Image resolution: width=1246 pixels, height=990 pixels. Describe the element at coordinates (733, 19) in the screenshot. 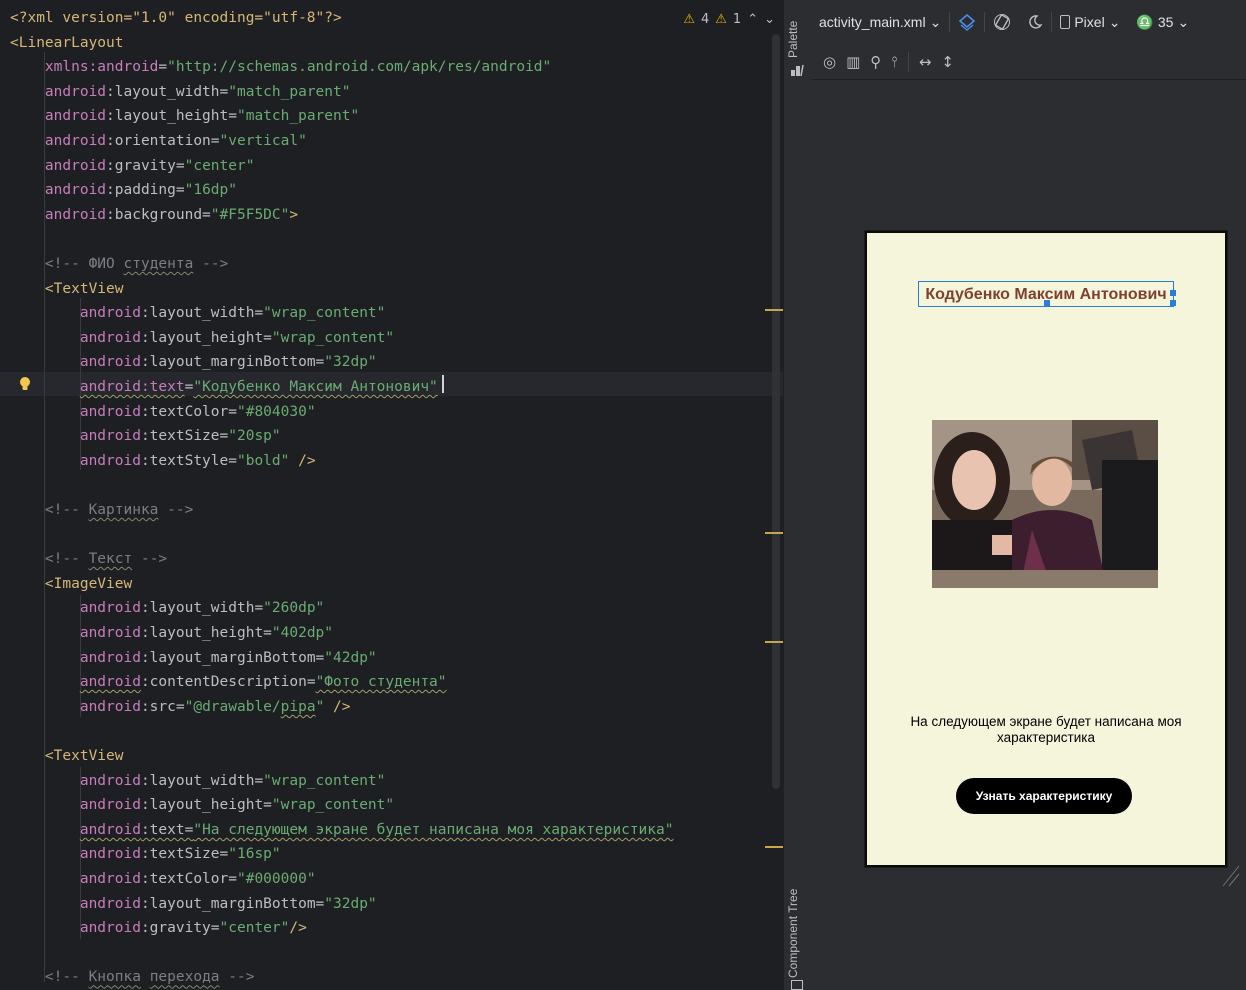

I see `inspection-widget: ⚠ 4 ⚠ 1 ⌃ ⌄` at that location.